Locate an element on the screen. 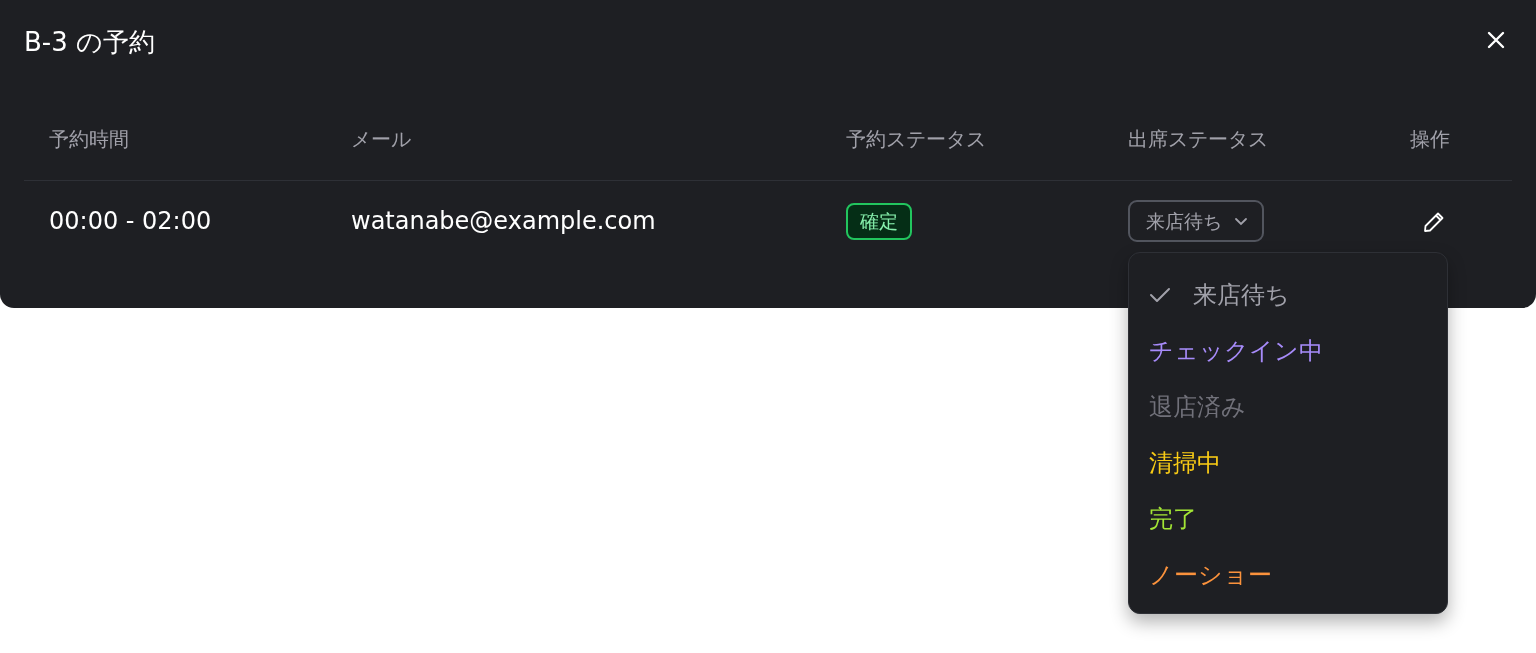 This screenshot has height=653, width=1536. check-icon is located at coordinates (1160, 294).